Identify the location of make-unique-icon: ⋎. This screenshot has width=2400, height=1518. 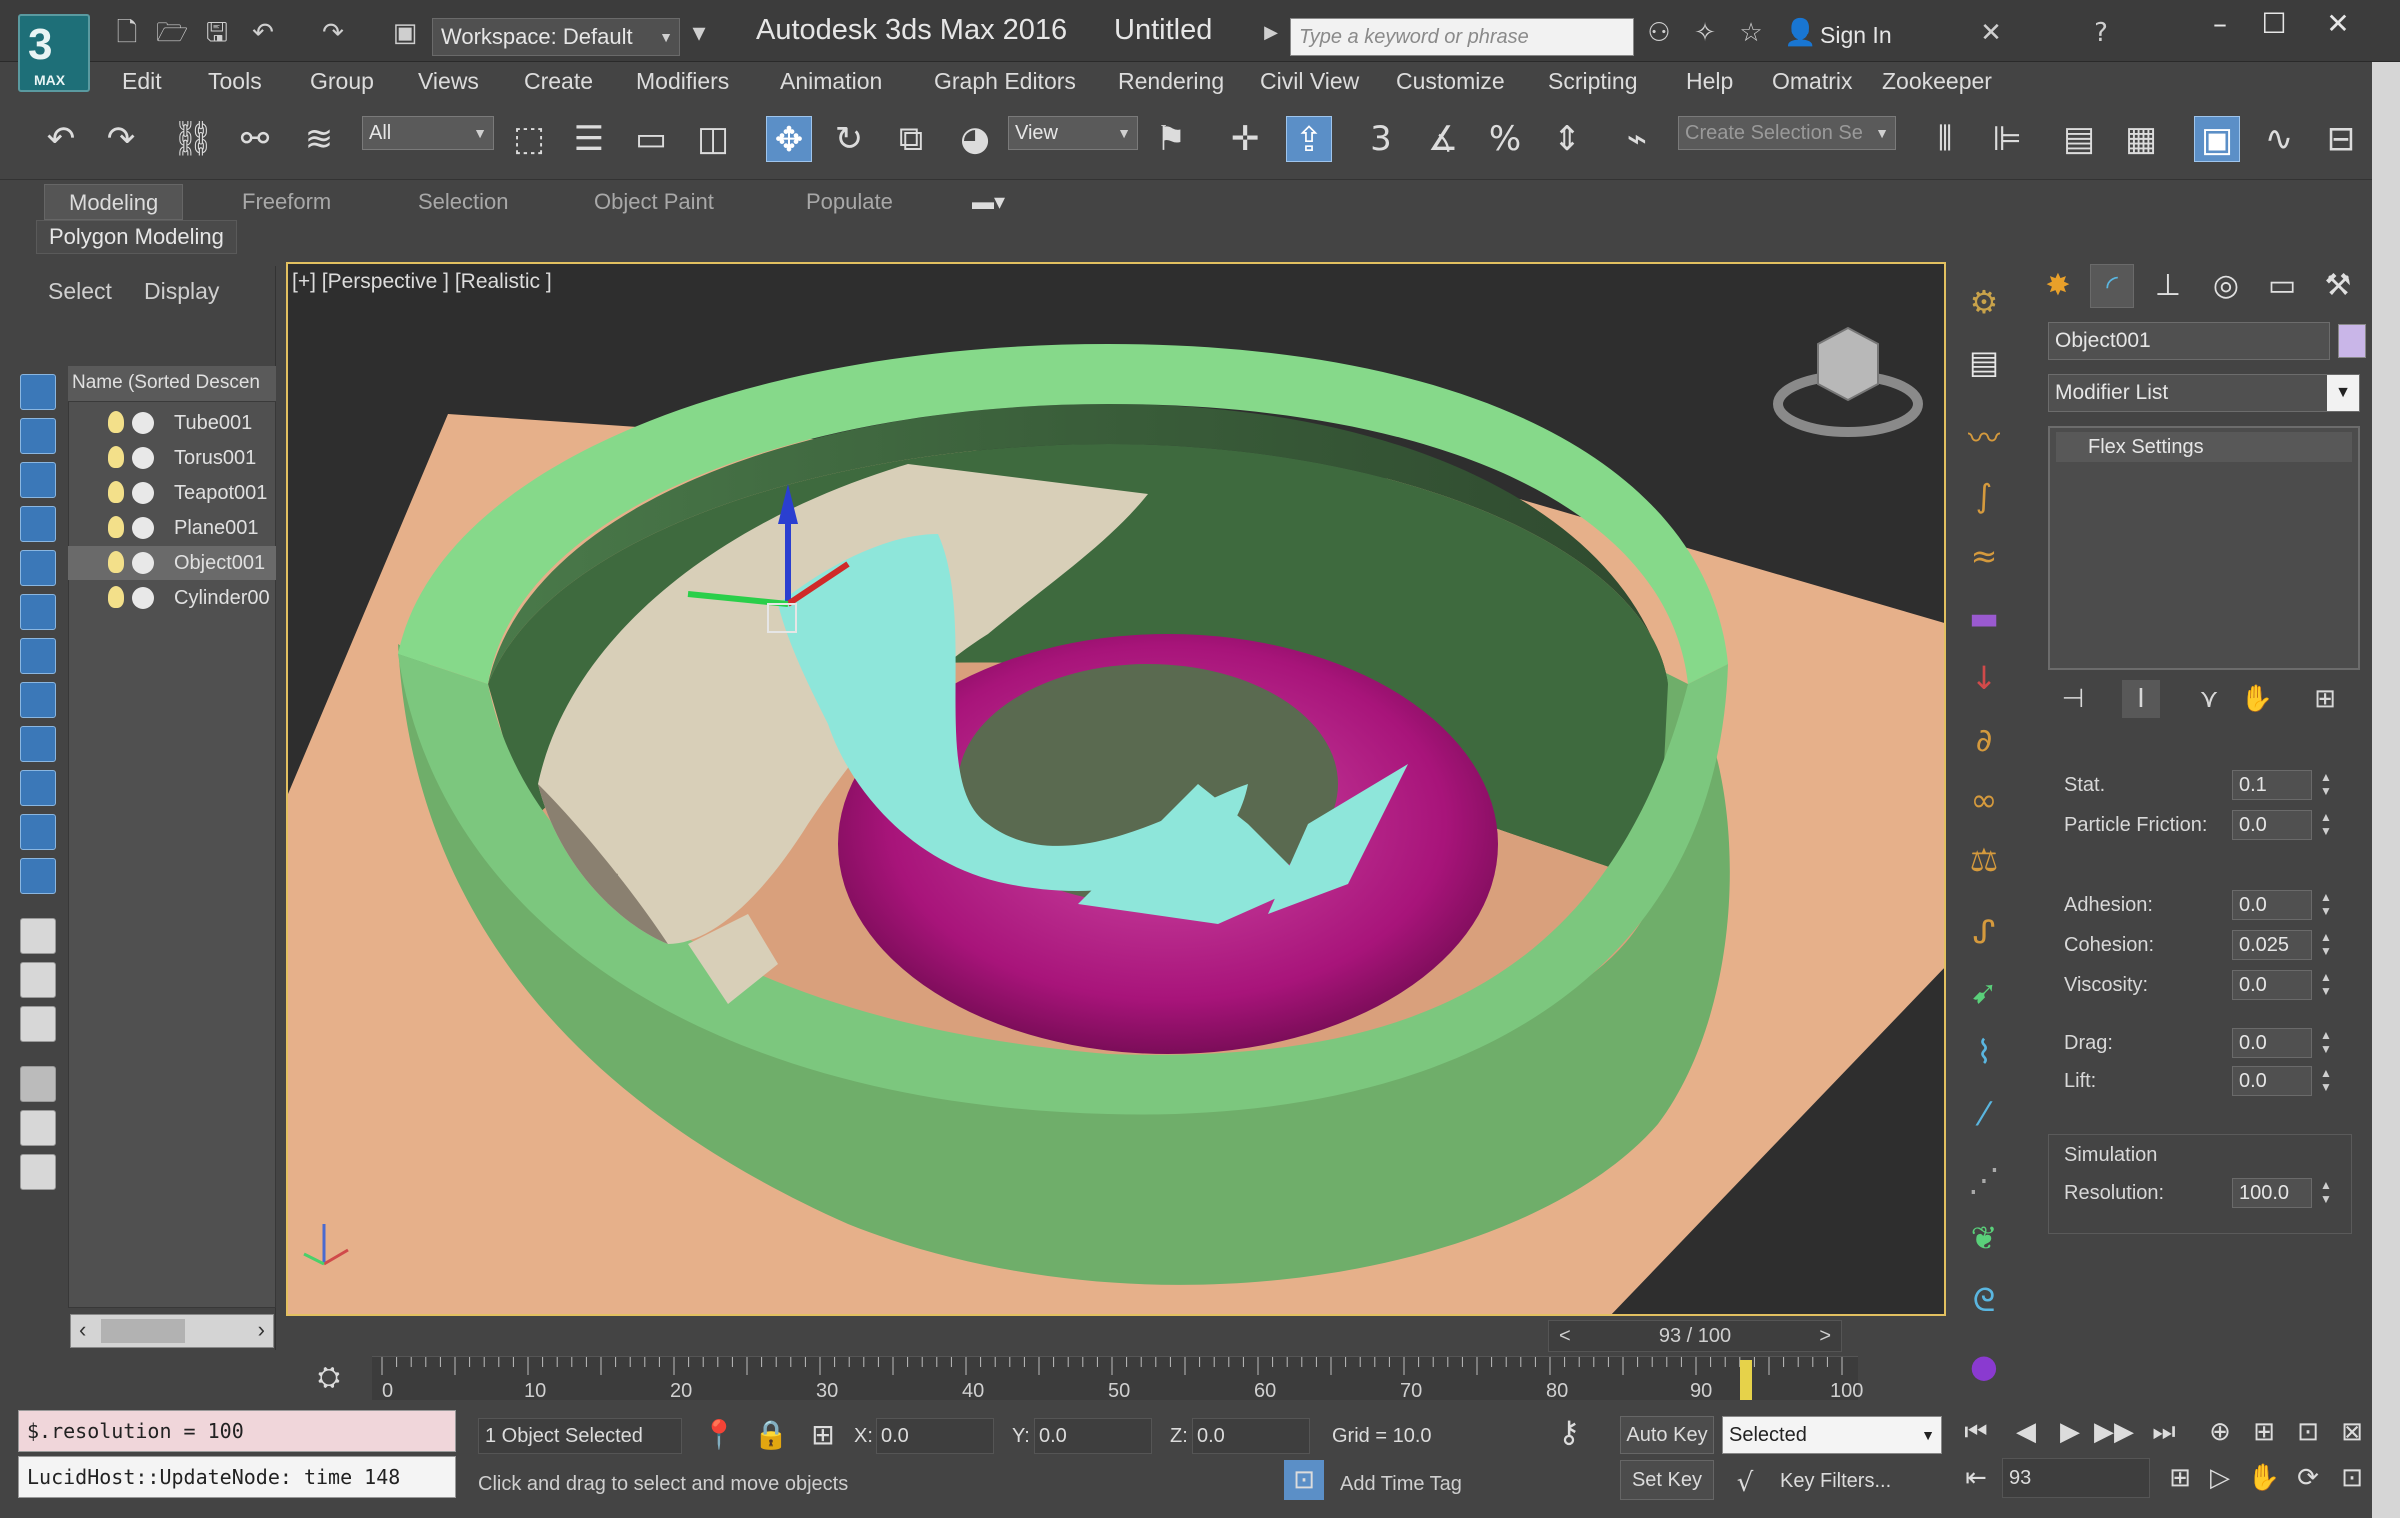
(2209, 699).